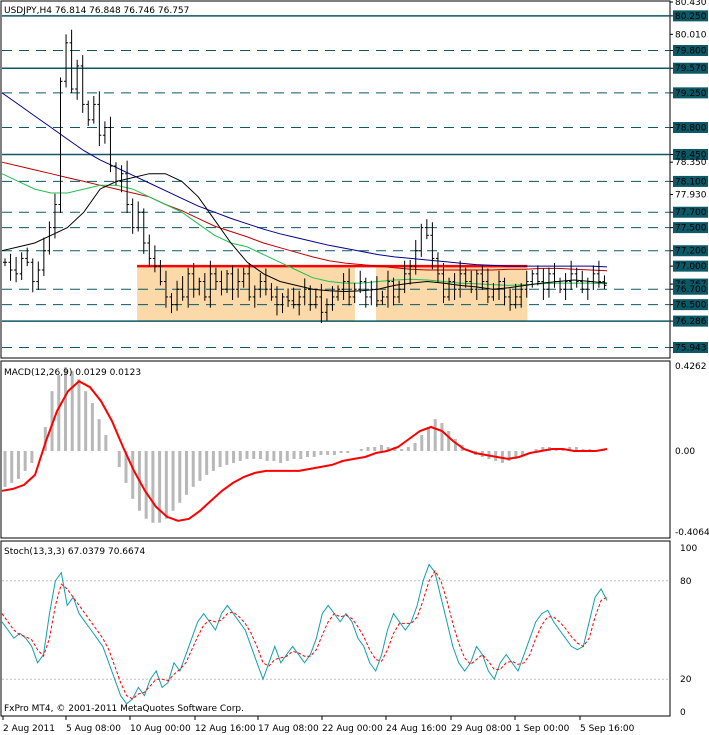 The width and height of the screenshot is (709, 735). What do you see at coordinates (691, 229) in the screenshot?
I see `price-axis-label: 77.500` at bounding box center [691, 229].